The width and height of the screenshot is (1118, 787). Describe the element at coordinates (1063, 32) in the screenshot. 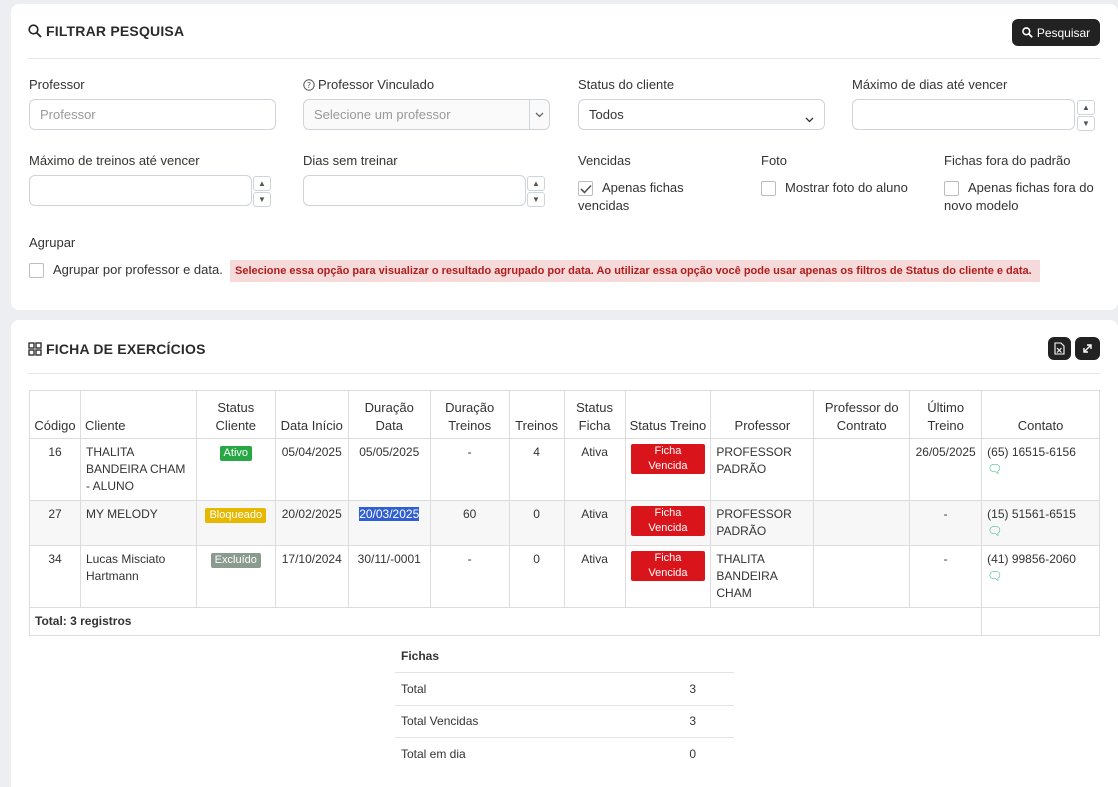

I see `search-button-label: Pesquisar` at that location.